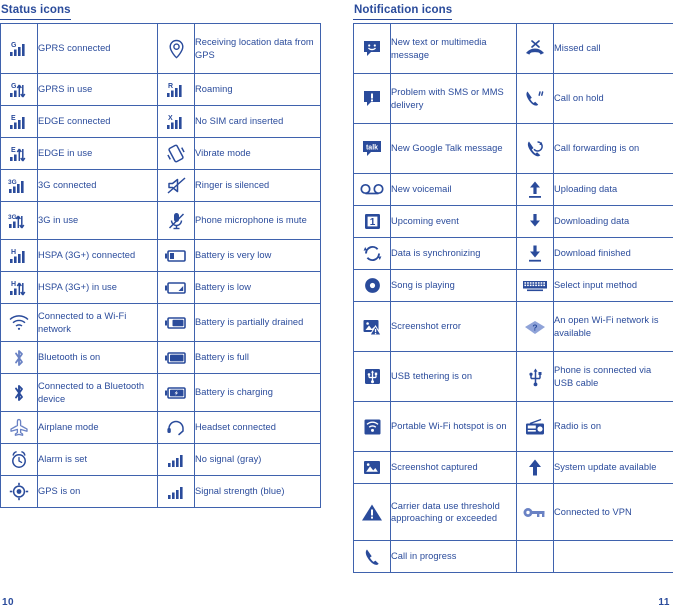  I want to click on alarm-clock-icon, so click(19, 459).